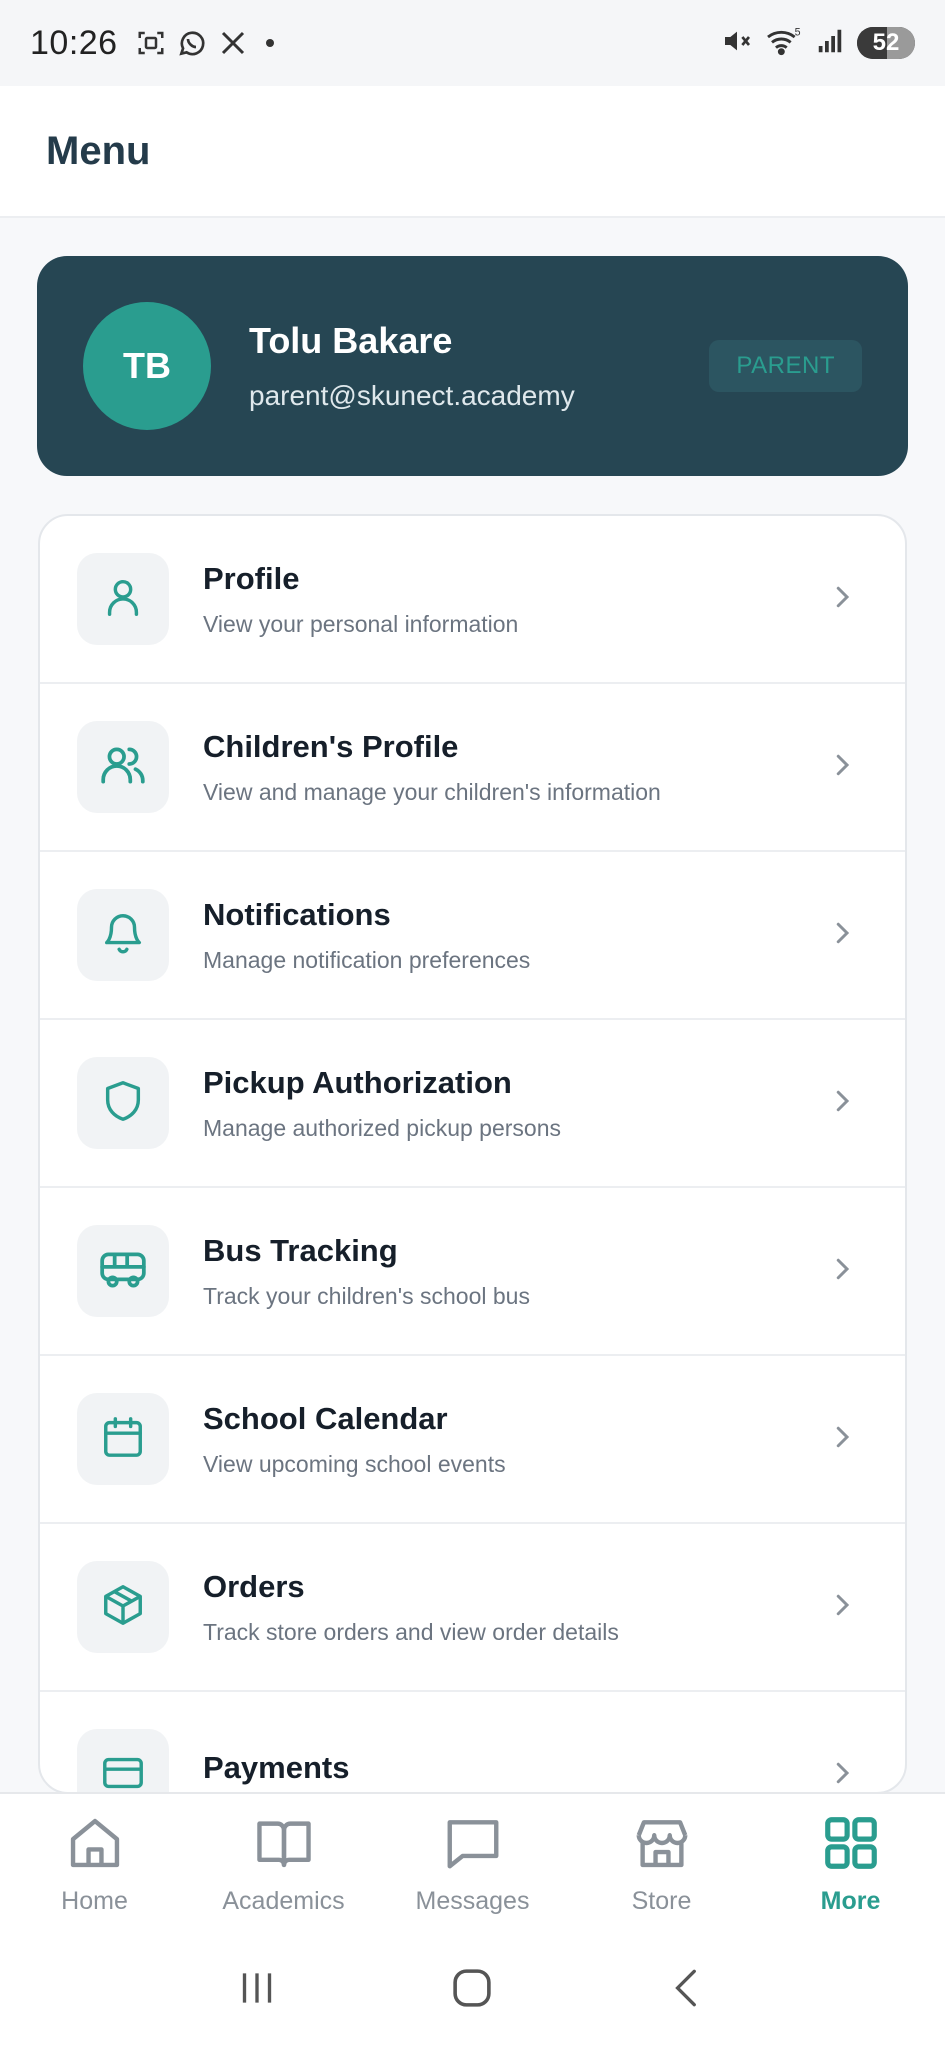  I want to click on nav-item-home: Home, so click(94, 1863).